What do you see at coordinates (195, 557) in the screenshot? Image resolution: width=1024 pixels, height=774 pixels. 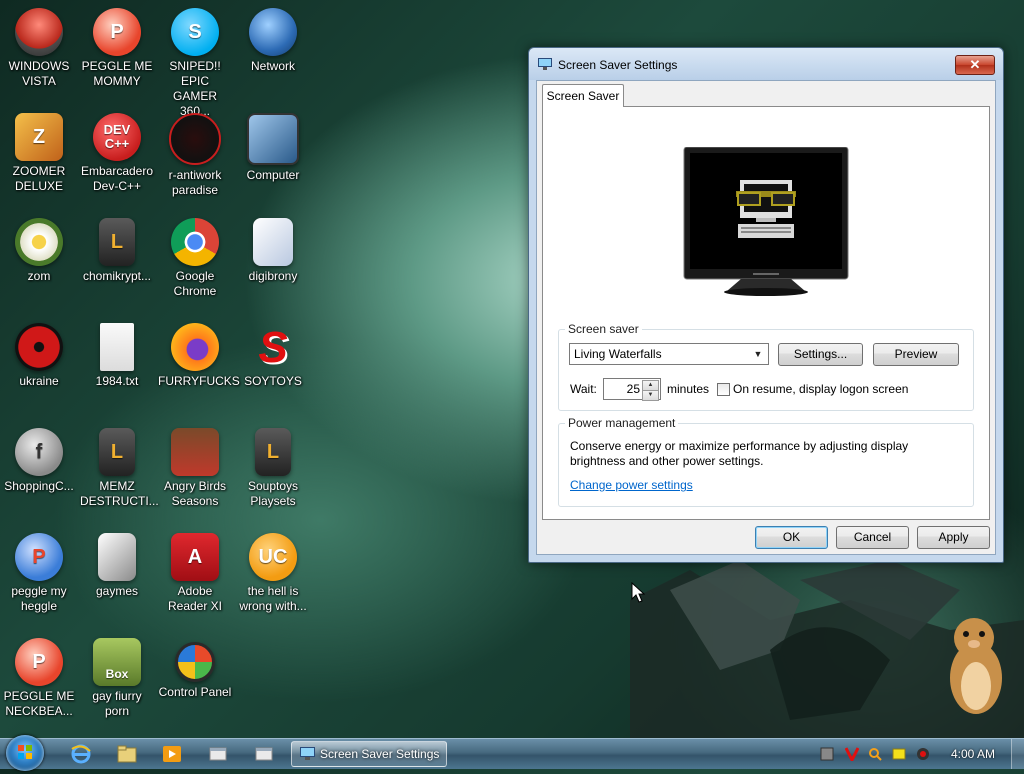 I see `adobe-reader-icon: A` at bounding box center [195, 557].